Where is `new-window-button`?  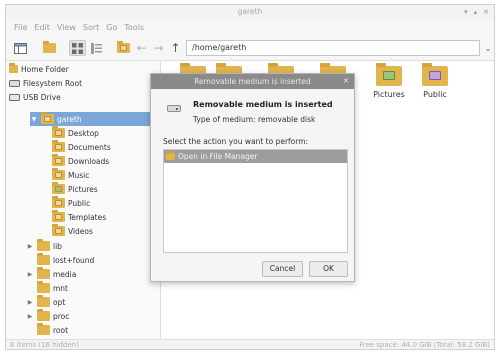 new-window-button is located at coordinates (20, 48).